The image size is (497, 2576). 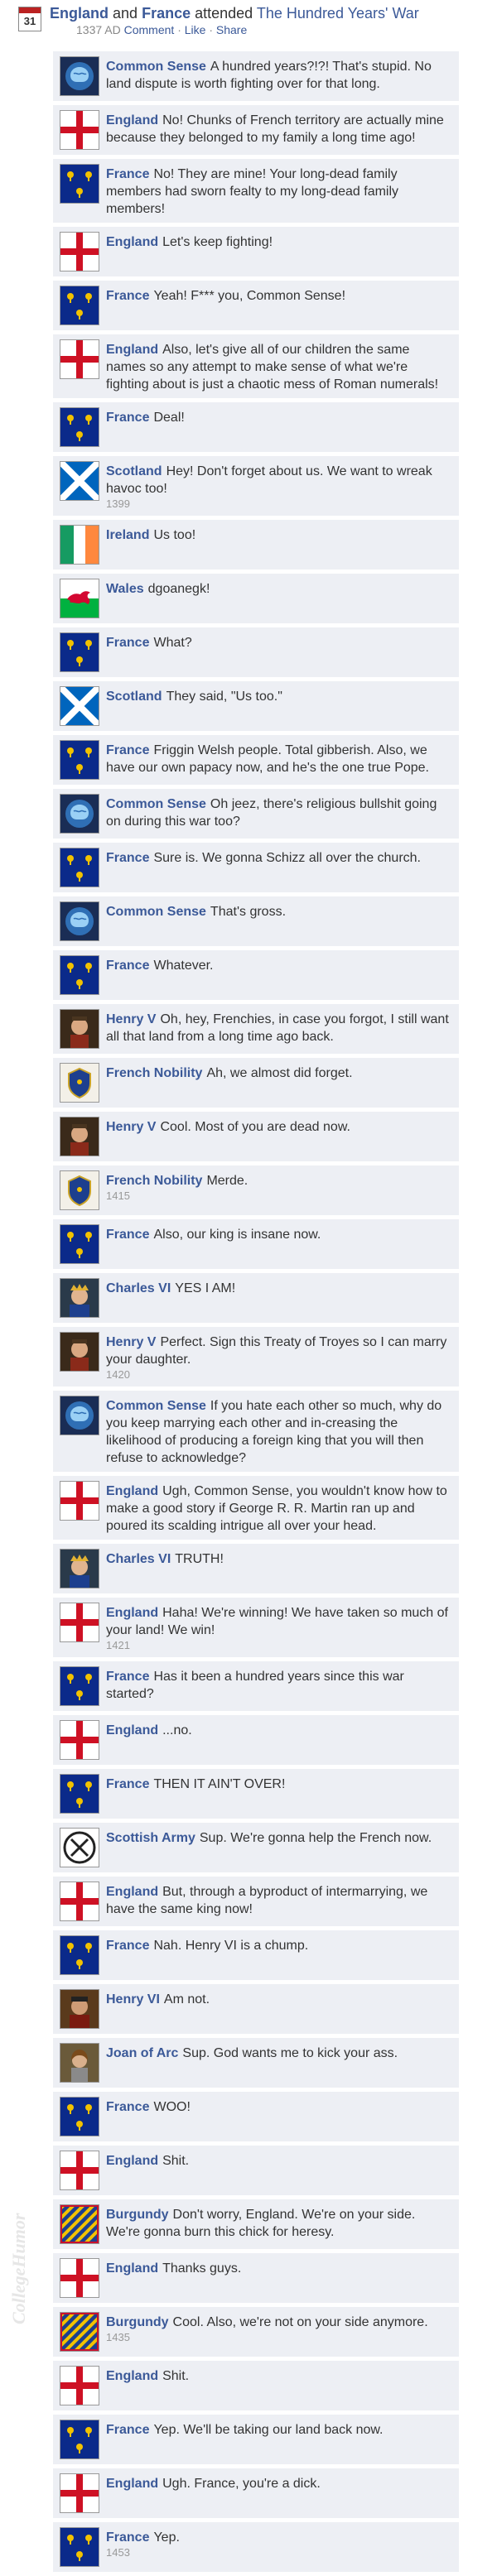 I want to click on commenter-name-link: Henry VI, so click(x=133, y=1999).